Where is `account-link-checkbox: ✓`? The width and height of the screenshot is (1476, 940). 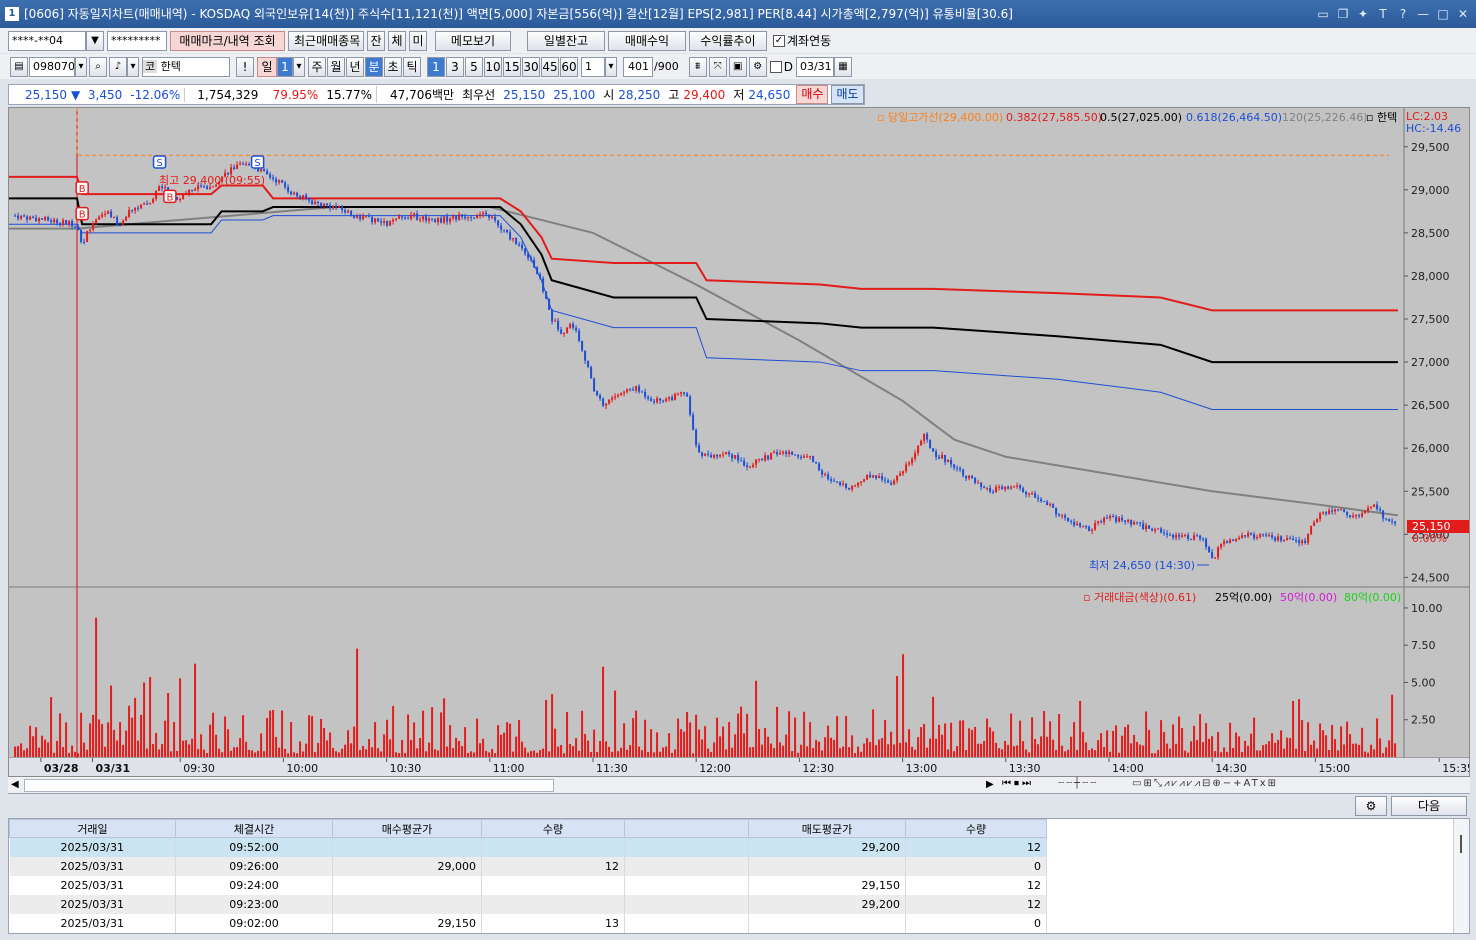 account-link-checkbox: ✓ is located at coordinates (779, 40).